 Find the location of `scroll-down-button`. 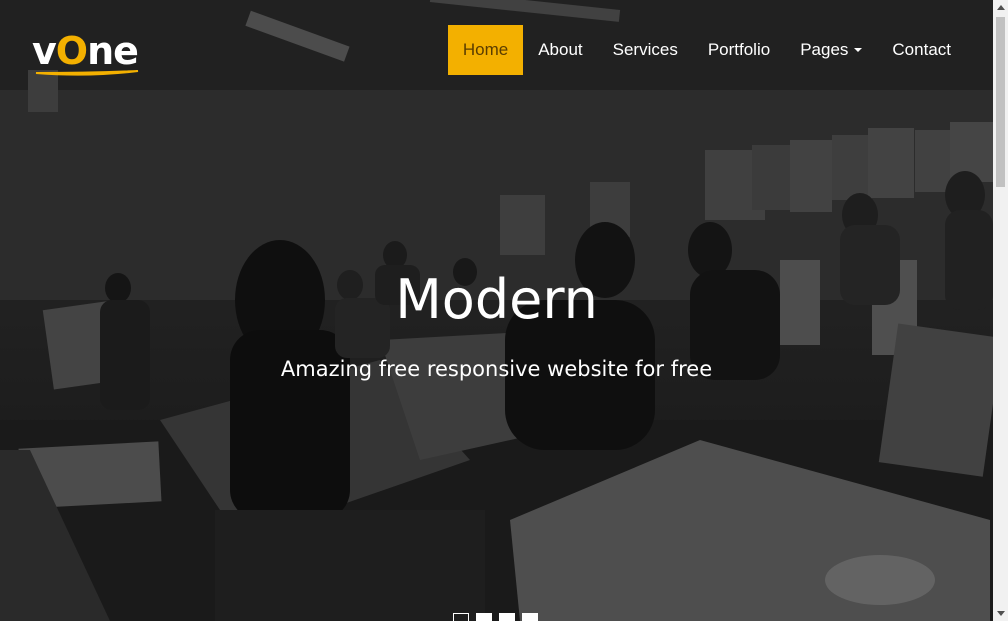

scroll-down-button is located at coordinates (1000, 613).